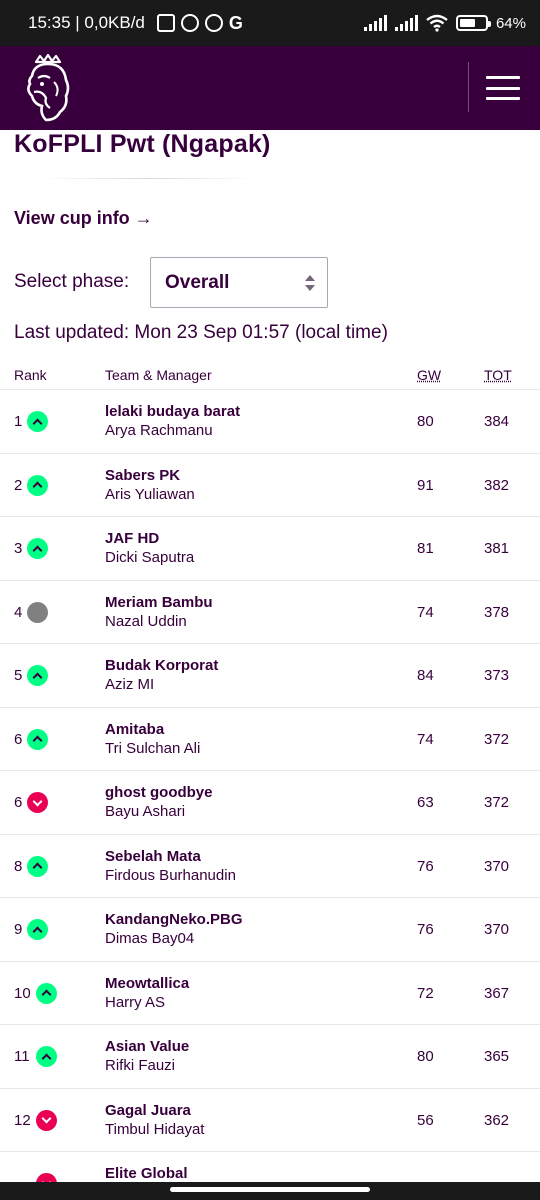 This screenshot has width=540, height=1200. What do you see at coordinates (425, 485) in the screenshot?
I see `gw-points: 91` at bounding box center [425, 485].